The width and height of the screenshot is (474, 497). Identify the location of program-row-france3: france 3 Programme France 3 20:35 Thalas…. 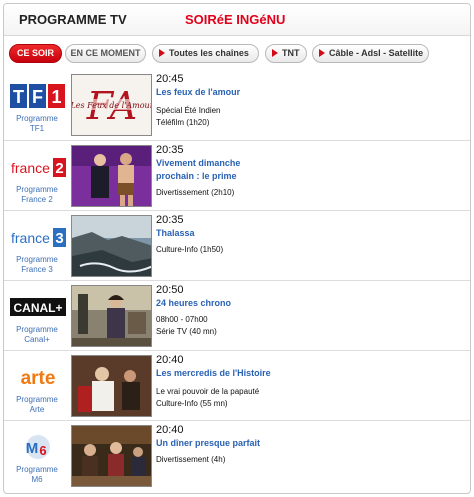
(237, 245).